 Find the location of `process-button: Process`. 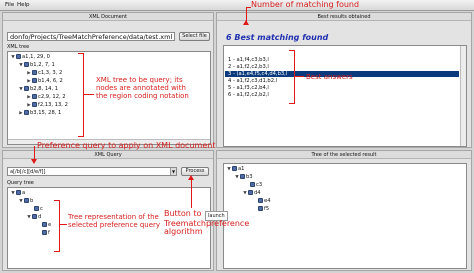

process-button: Process is located at coordinates (195, 171).